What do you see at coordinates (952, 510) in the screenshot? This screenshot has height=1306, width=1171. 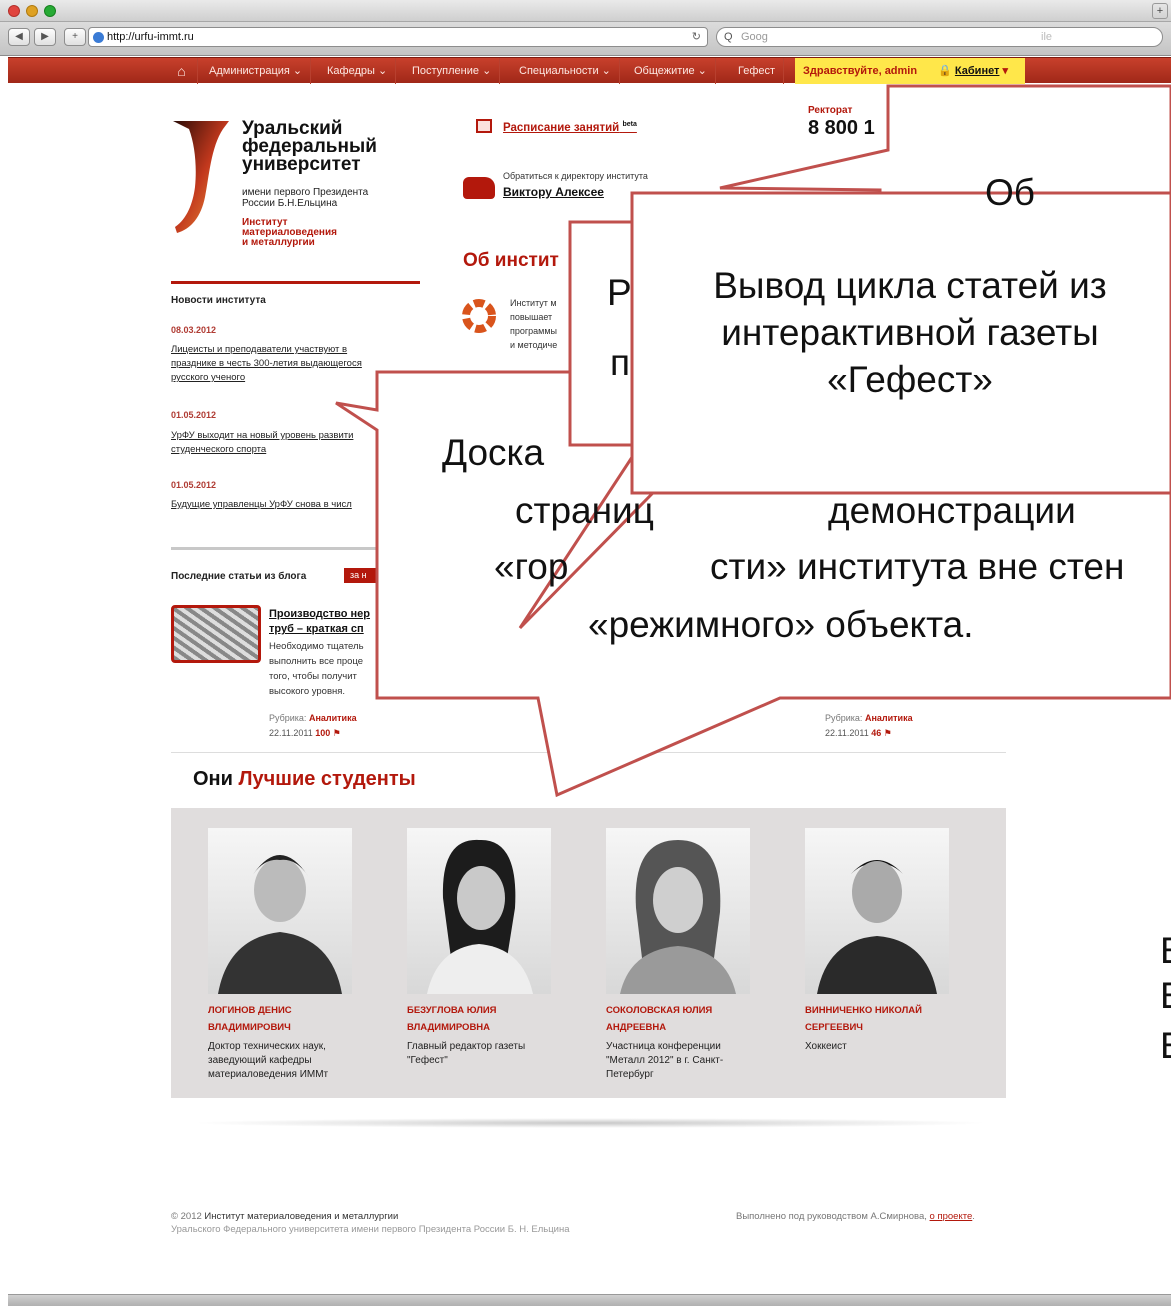 I see `callout-back-text: демонстрации` at bounding box center [952, 510].